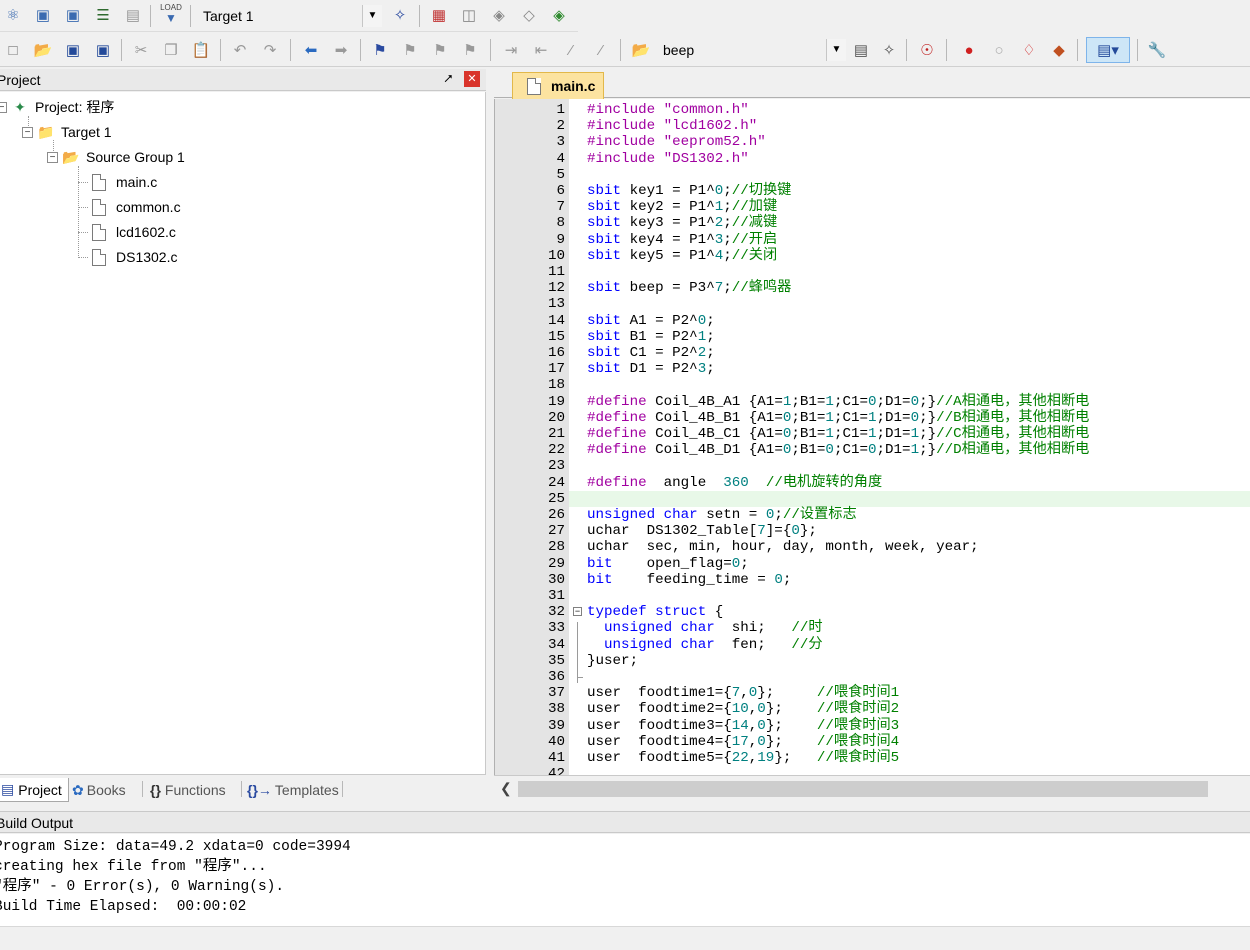 Image resolution: width=1250 pixels, height=950 pixels. Describe the element at coordinates (558, 85) in the screenshot. I see `tab-main-c: main.c` at that location.